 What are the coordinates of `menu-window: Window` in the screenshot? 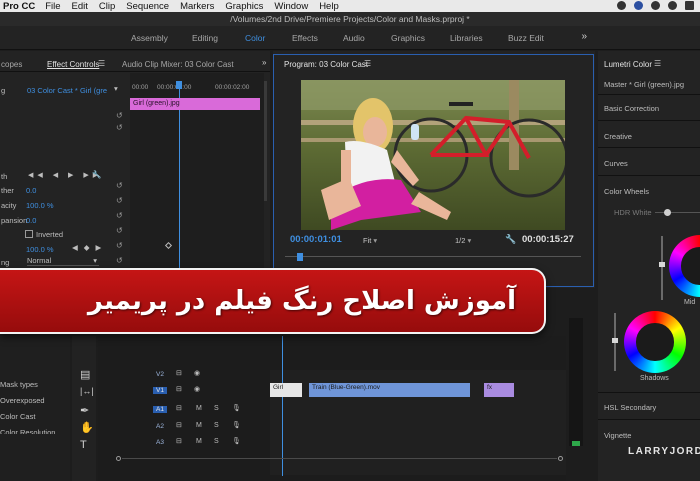 It's located at (291, 6).